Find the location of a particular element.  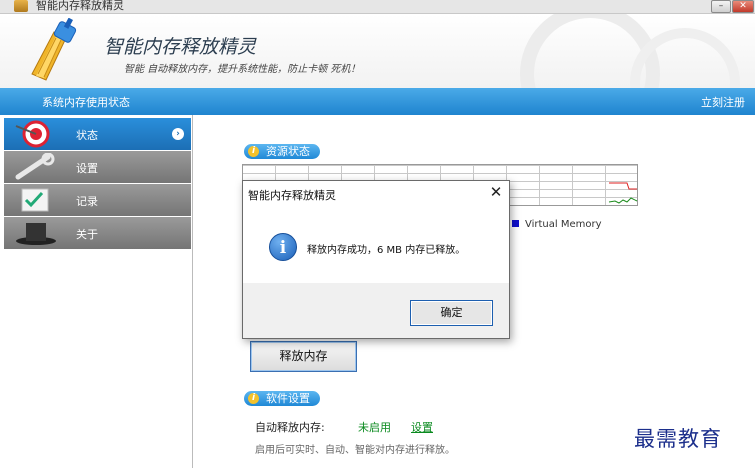

window-title-bar: 智能内存释放精灵 – ✕ is located at coordinates (377, 7).